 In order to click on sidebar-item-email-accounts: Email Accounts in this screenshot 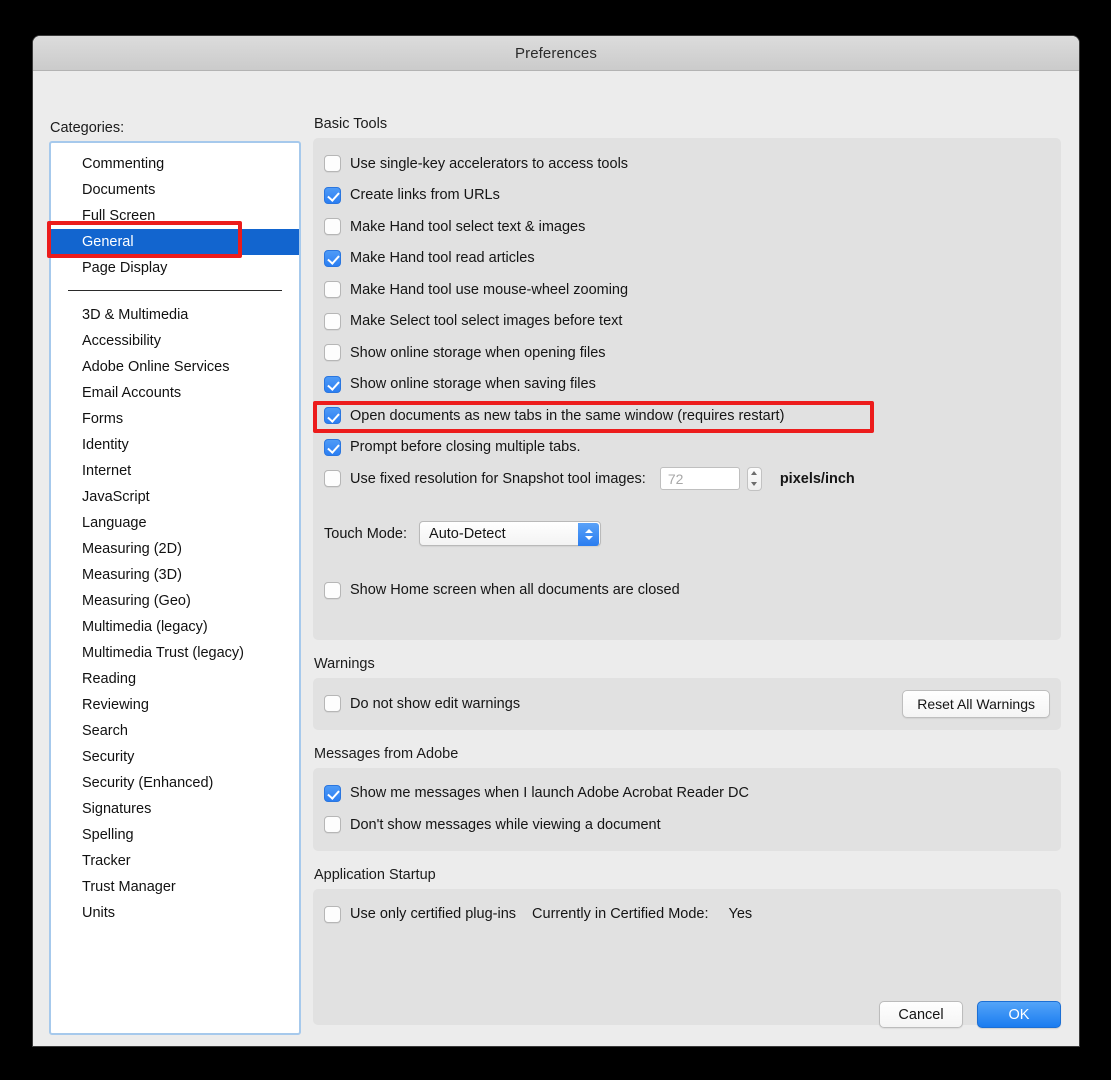, I will do `click(175, 393)`.